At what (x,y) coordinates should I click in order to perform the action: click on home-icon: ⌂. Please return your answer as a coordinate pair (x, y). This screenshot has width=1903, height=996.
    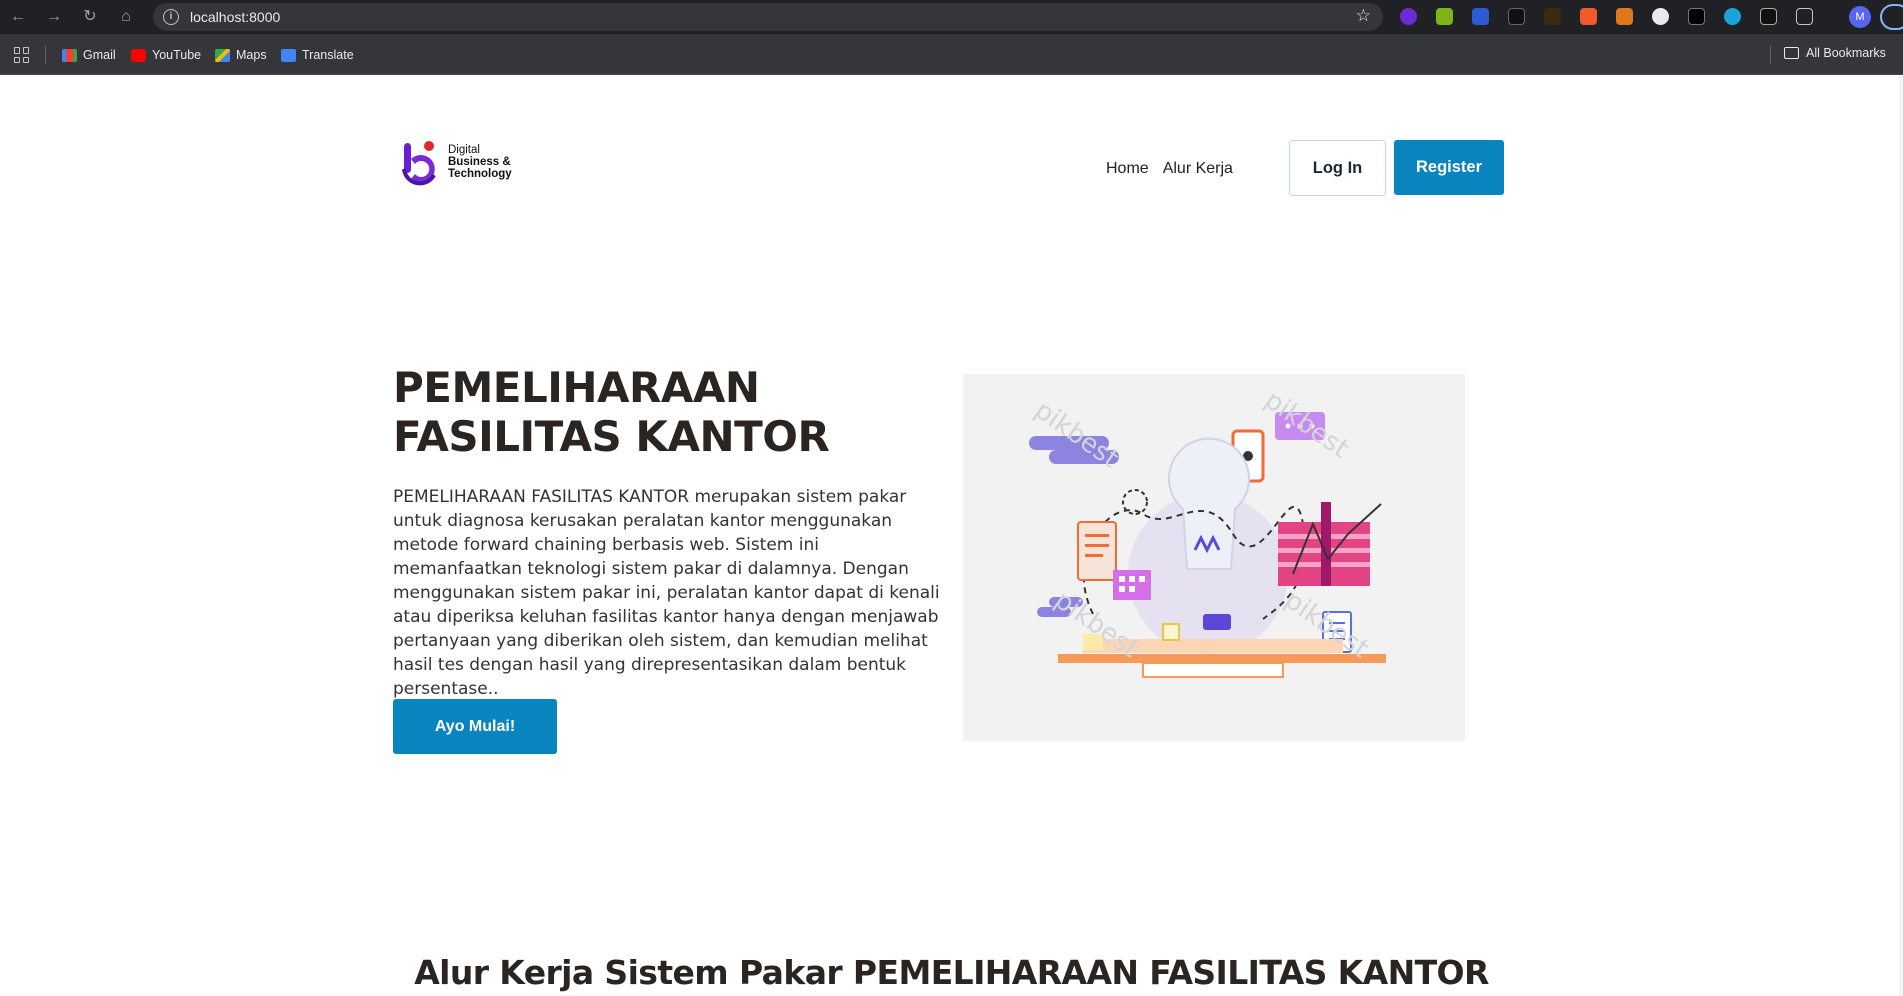
    Looking at the image, I should click on (126, 17).